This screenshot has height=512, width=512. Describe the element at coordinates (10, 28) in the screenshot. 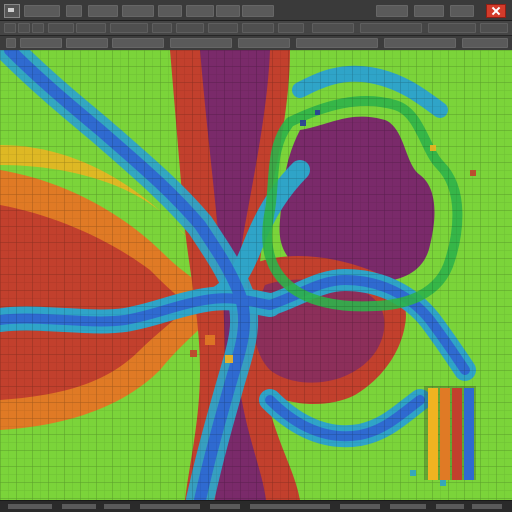

I see `pan-tool-icon` at that location.